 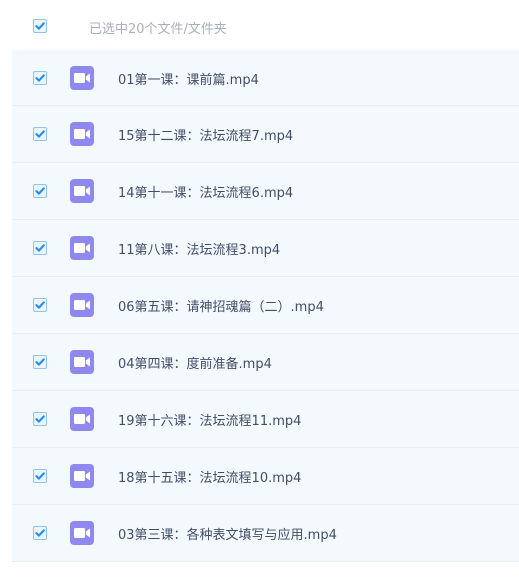 What do you see at coordinates (221, 305) in the screenshot?
I see `file-name: 06第五课：请神招魂篇（二）.mp4` at bounding box center [221, 305].